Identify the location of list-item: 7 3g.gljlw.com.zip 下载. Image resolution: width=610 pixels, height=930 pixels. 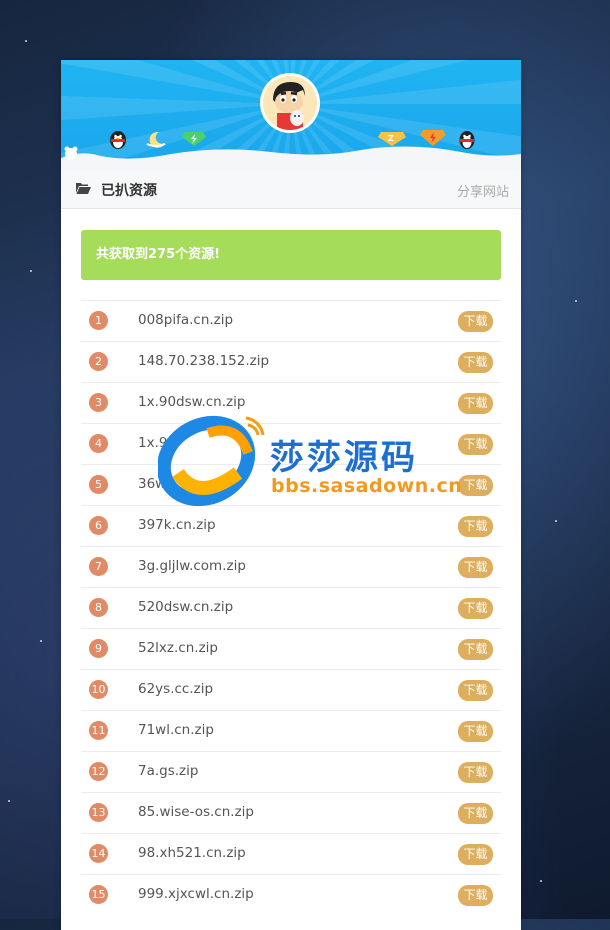
(291, 566).